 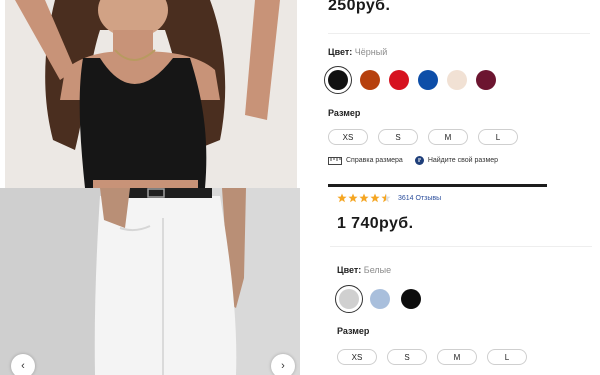 What do you see at coordinates (457, 80) in the screenshot?
I see `swatch-beige-top` at bounding box center [457, 80].